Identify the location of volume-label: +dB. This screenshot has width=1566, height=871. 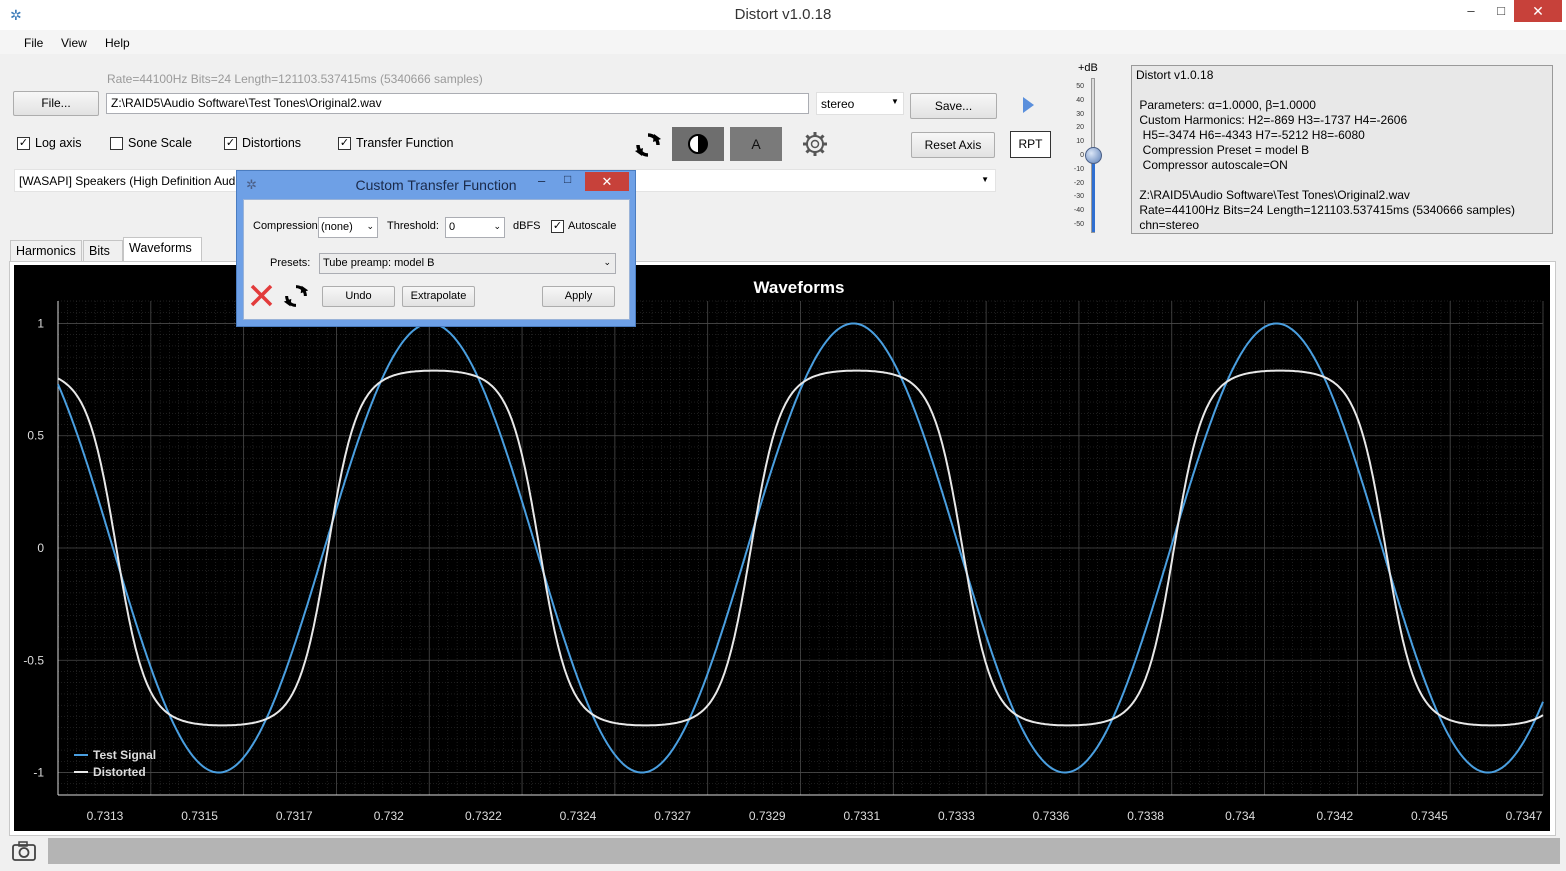
(1088, 68).